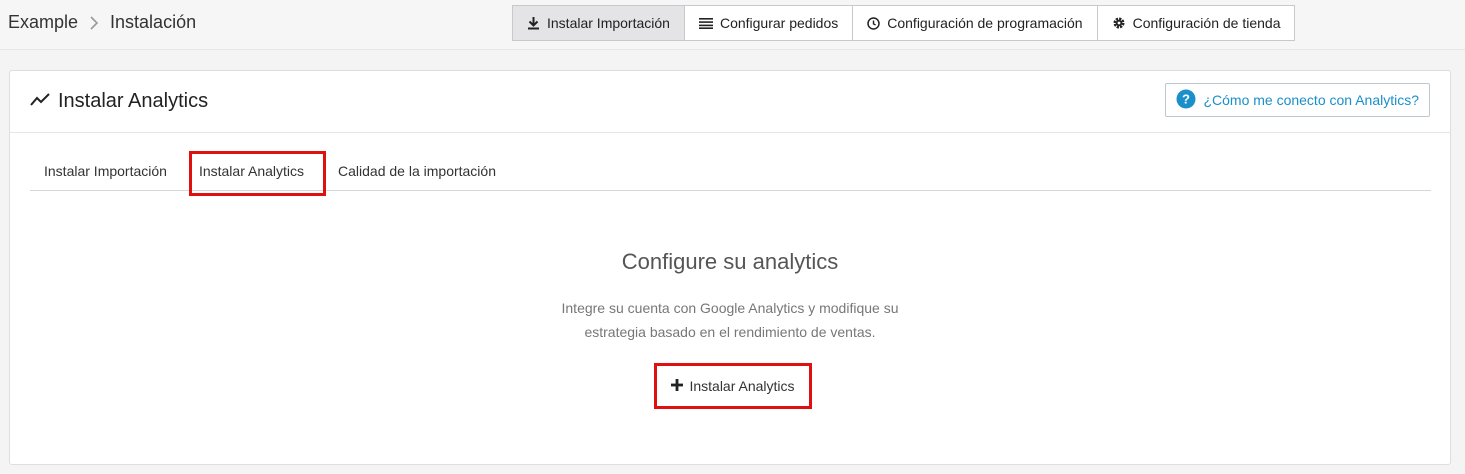 This screenshot has width=1465, height=474. Describe the element at coordinates (705, 23) in the screenshot. I see `list-icon` at that location.